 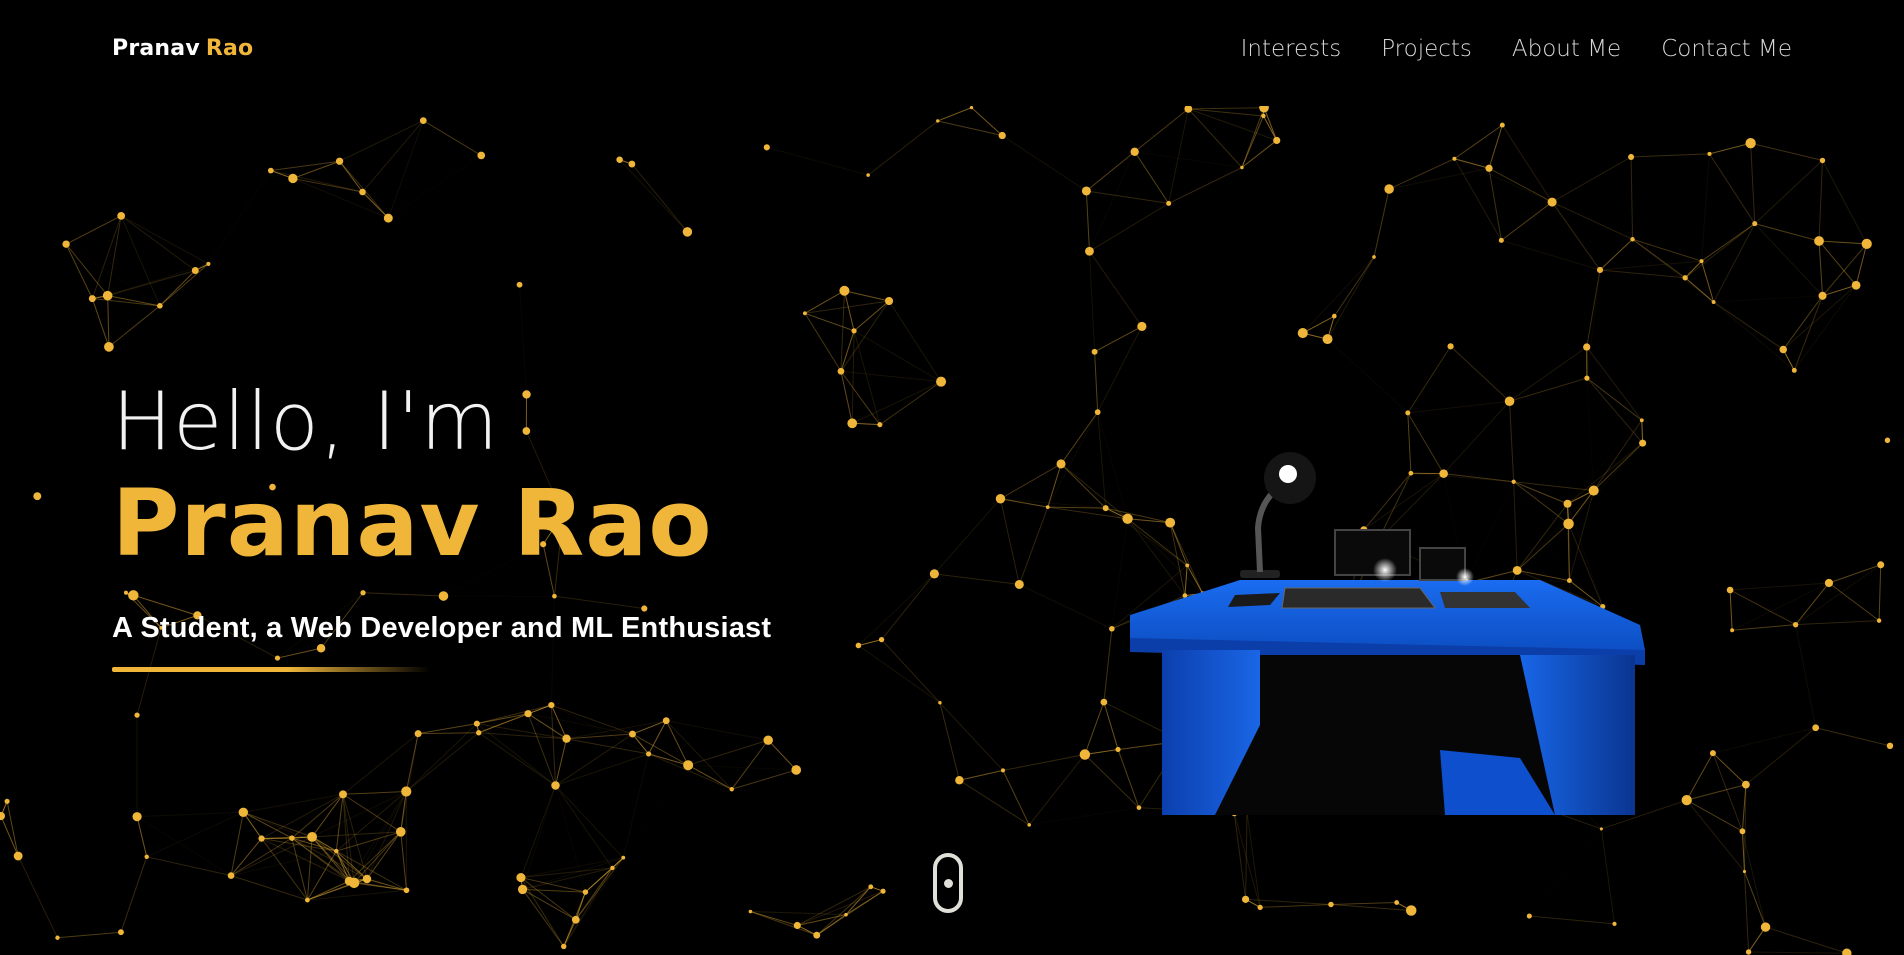 What do you see at coordinates (1291, 49) in the screenshot?
I see `nav-link-interests: Interests` at bounding box center [1291, 49].